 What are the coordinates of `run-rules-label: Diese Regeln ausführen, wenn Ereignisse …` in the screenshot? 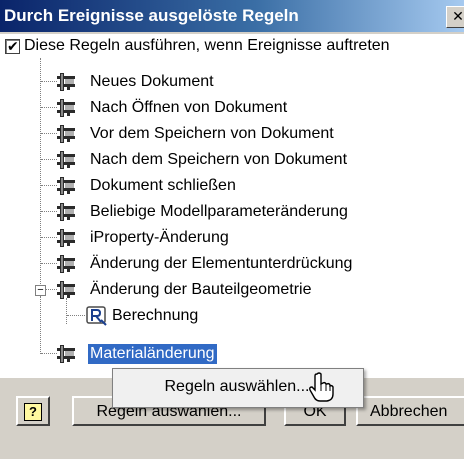 It's located at (207, 46).